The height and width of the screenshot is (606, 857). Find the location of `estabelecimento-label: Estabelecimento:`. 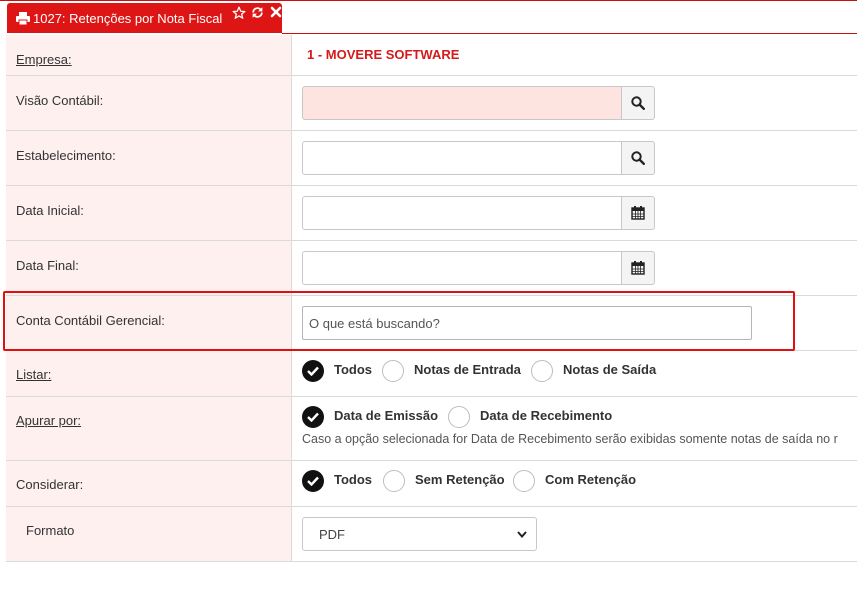

estabelecimento-label: Estabelecimento: is located at coordinates (66, 155).